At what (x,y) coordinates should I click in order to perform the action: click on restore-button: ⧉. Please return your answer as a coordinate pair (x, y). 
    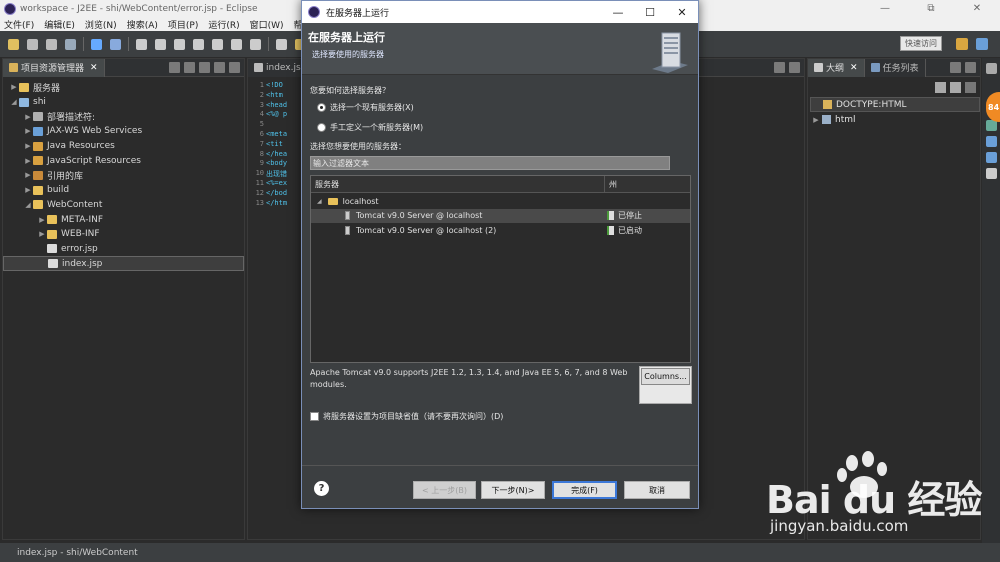
    Looking at the image, I should click on (931, 8).